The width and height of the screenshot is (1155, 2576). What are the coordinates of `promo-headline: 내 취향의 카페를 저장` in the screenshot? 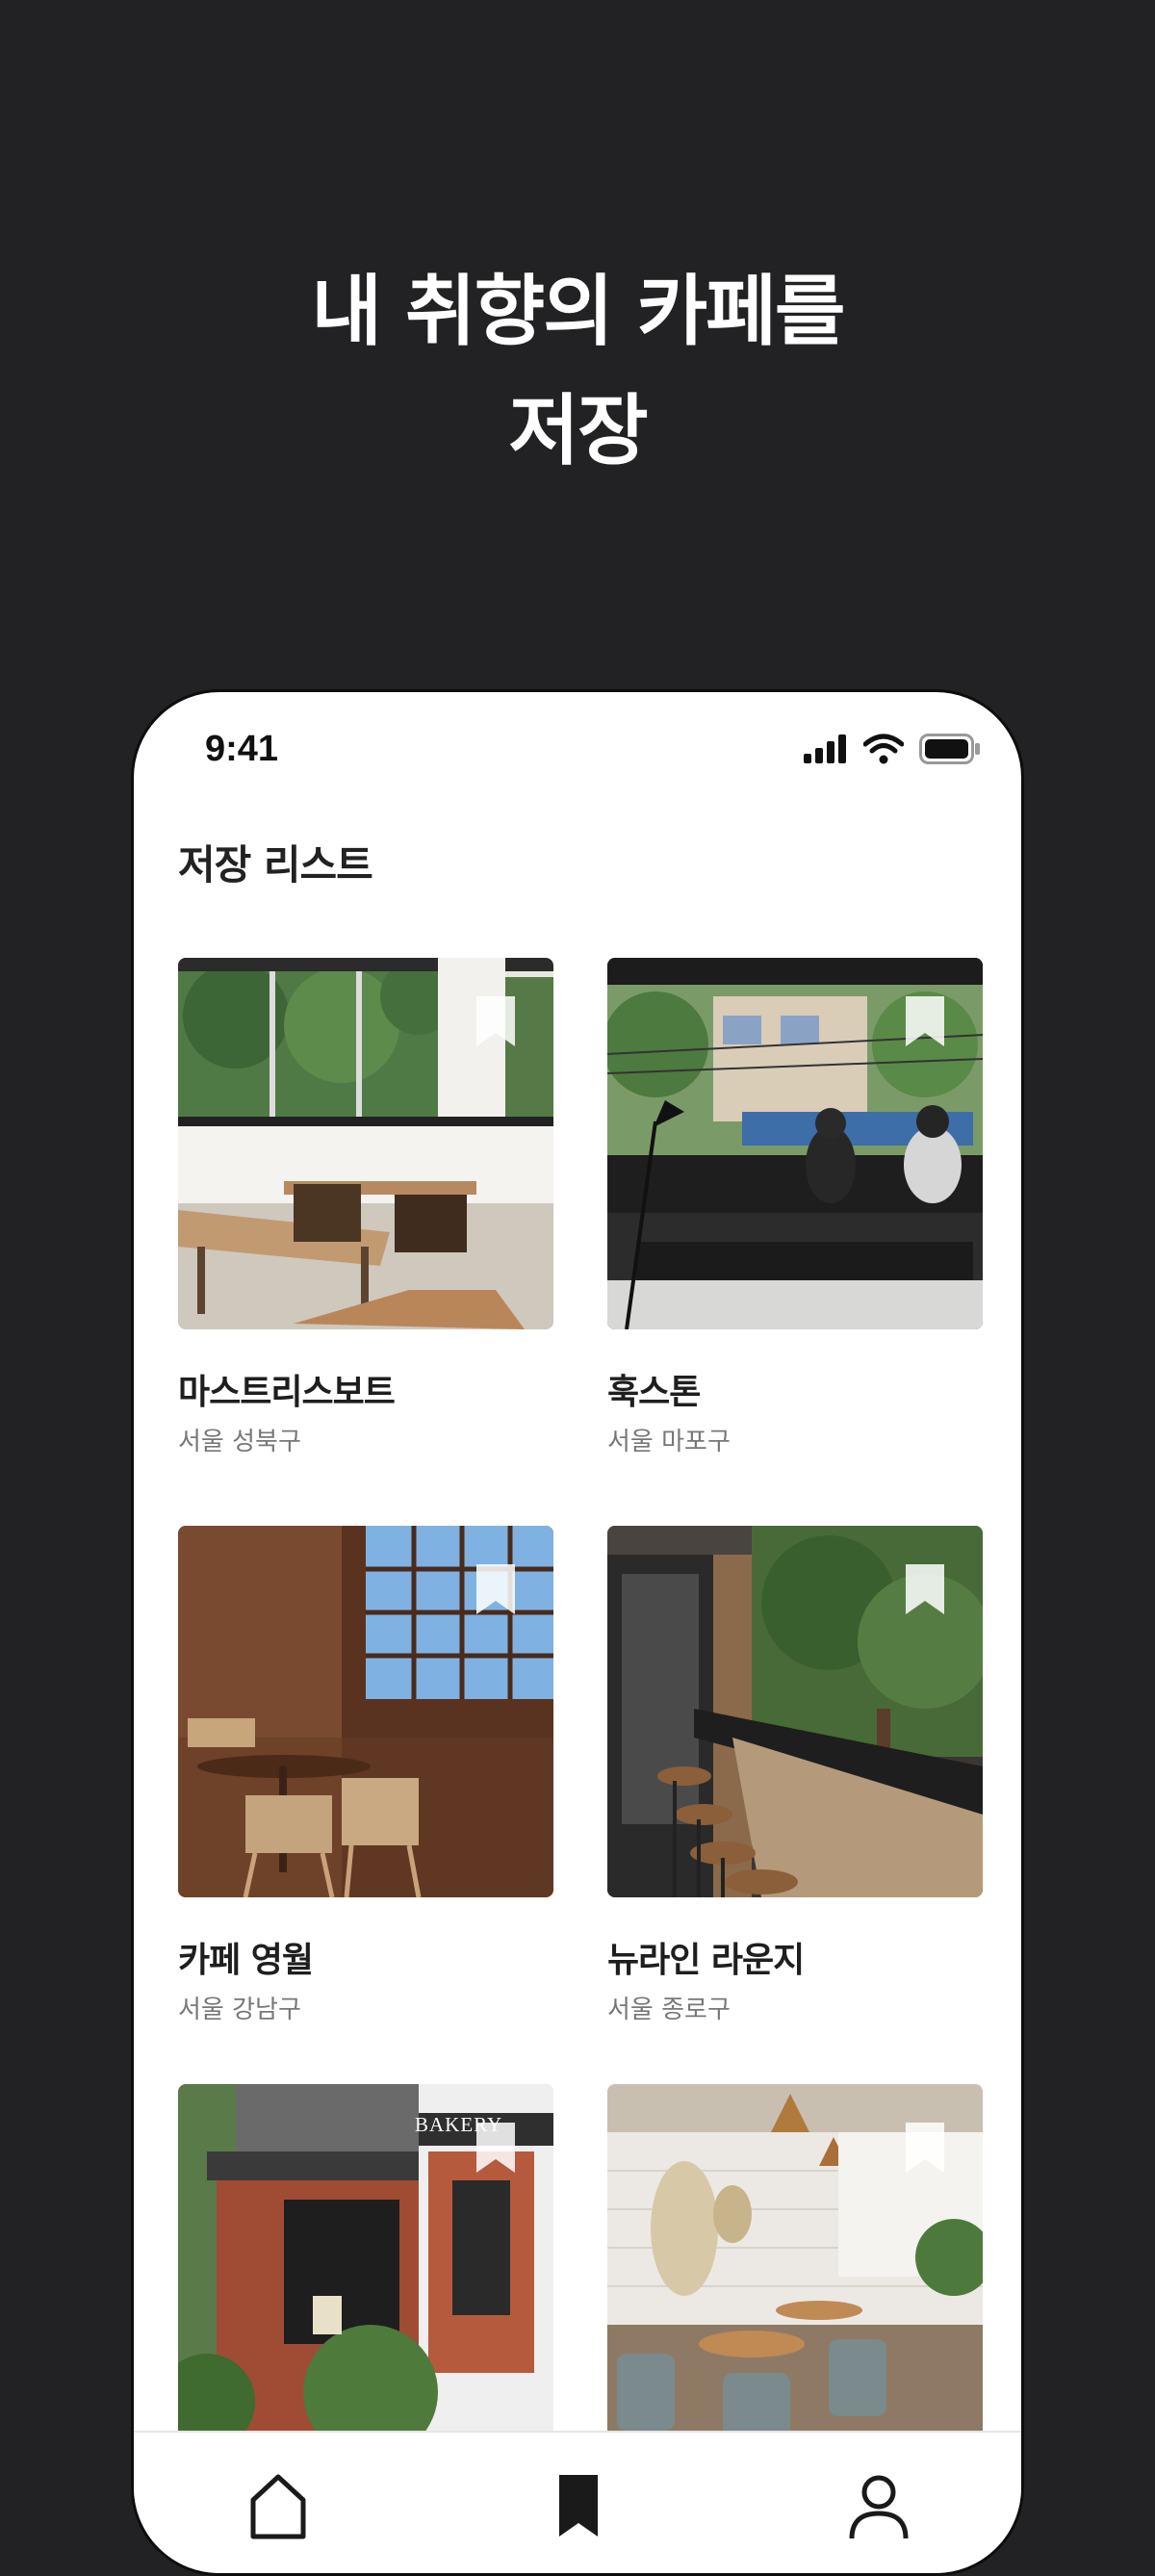 It's located at (577, 372).